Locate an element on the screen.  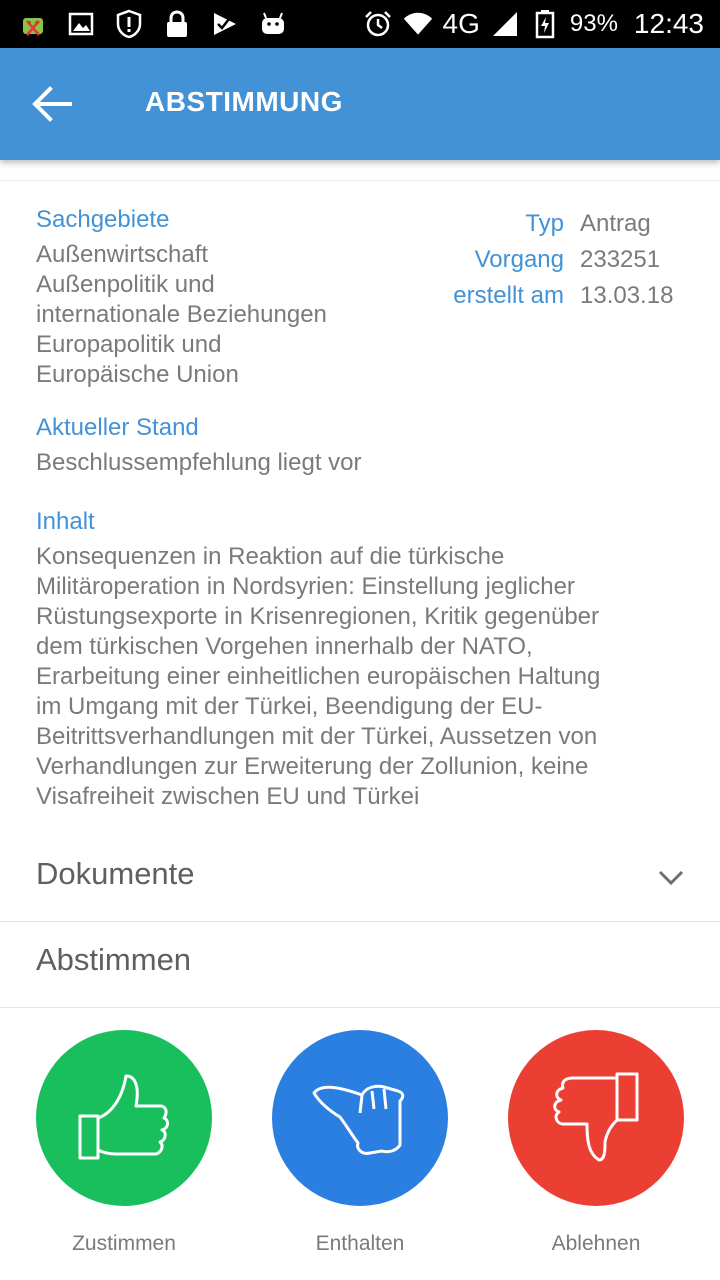
alarm-icon is located at coordinates (378, 24).